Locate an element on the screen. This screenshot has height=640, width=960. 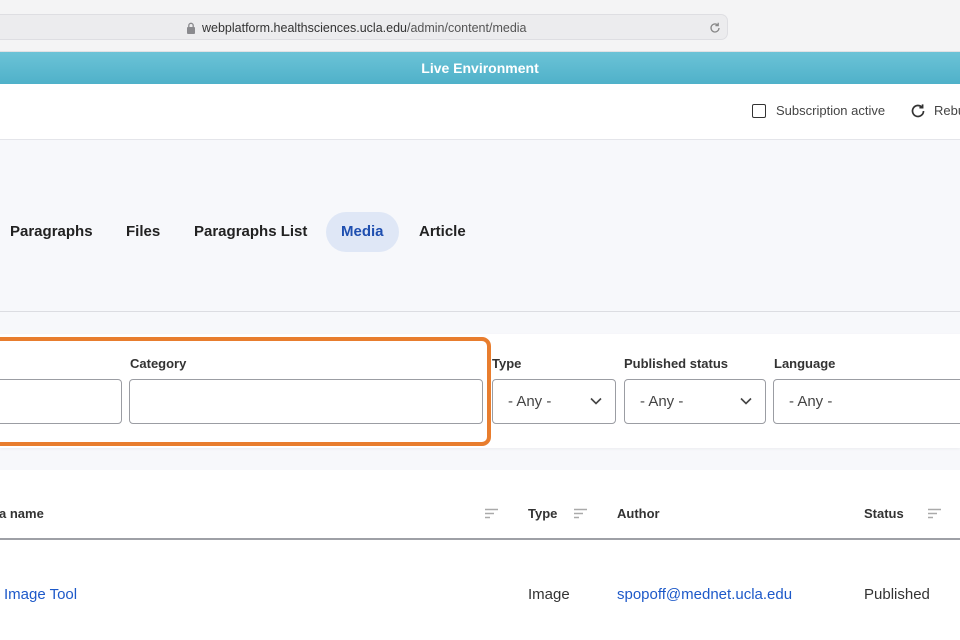
type-label: Type is located at coordinates (507, 363).